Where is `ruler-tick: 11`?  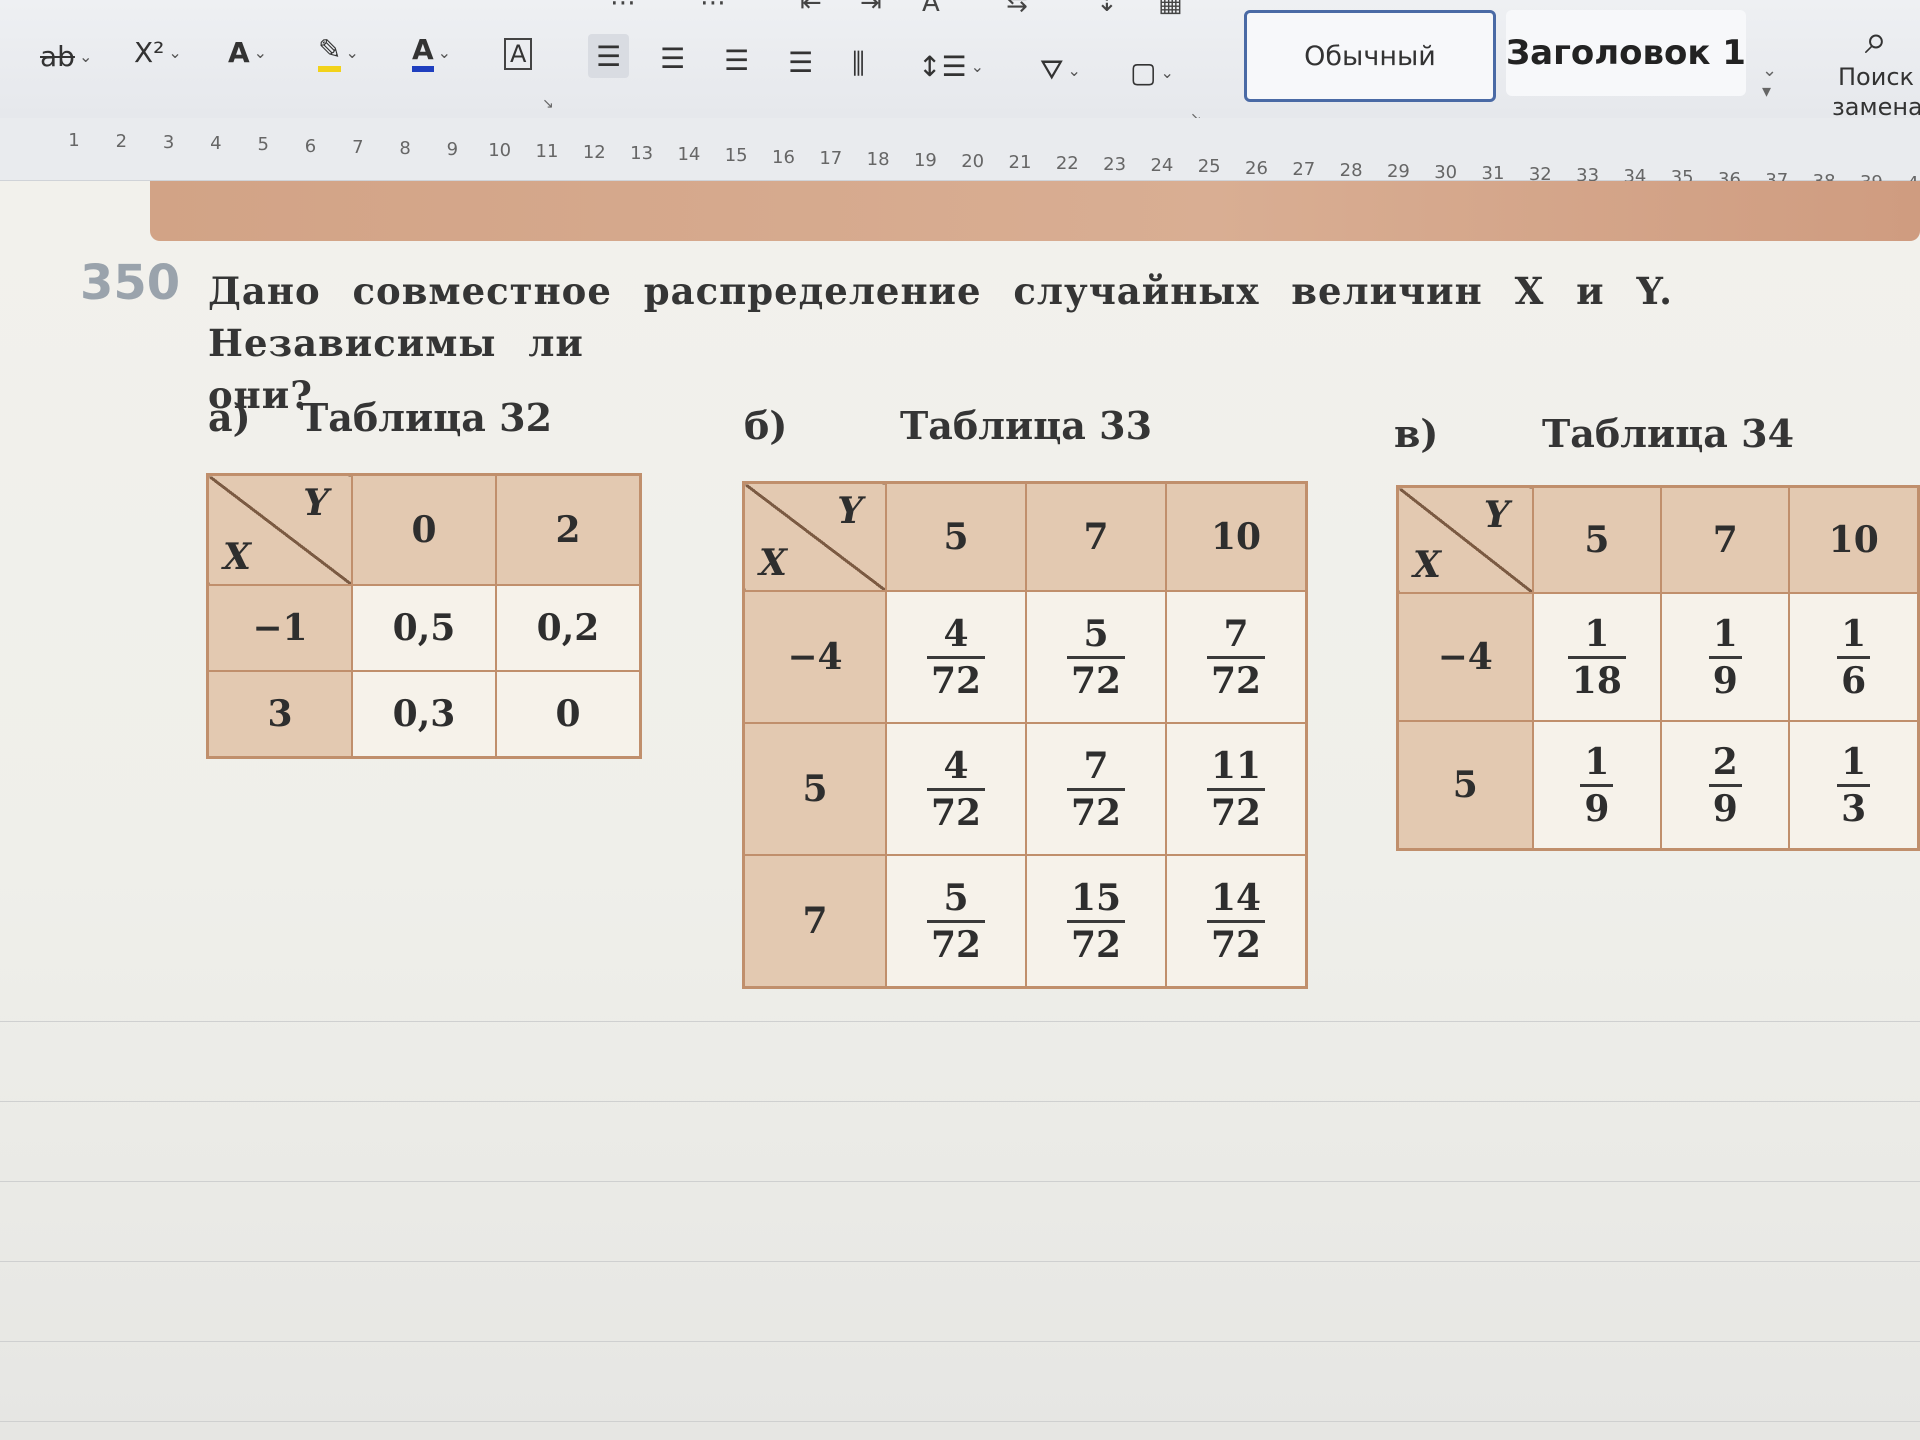
ruler-tick: 11 is located at coordinates (547, 151).